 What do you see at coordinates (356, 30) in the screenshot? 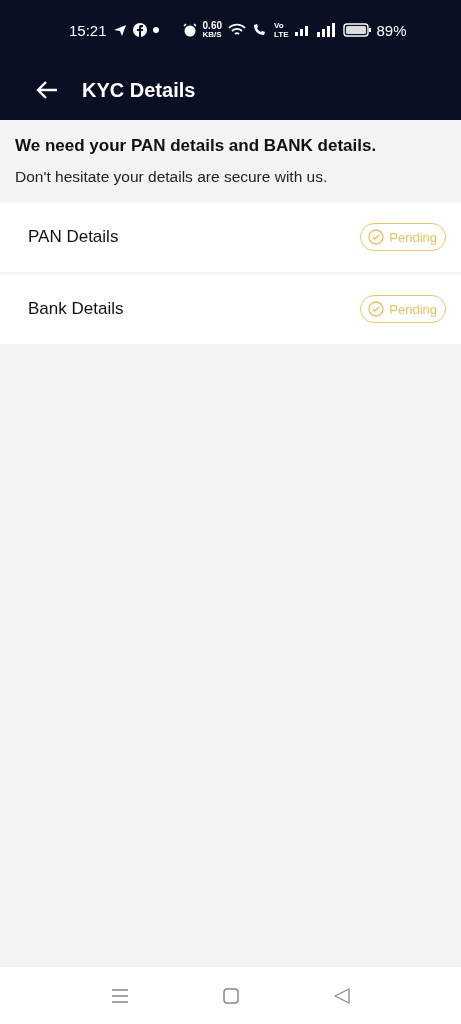
I see `battery-icon` at bounding box center [356, 30].